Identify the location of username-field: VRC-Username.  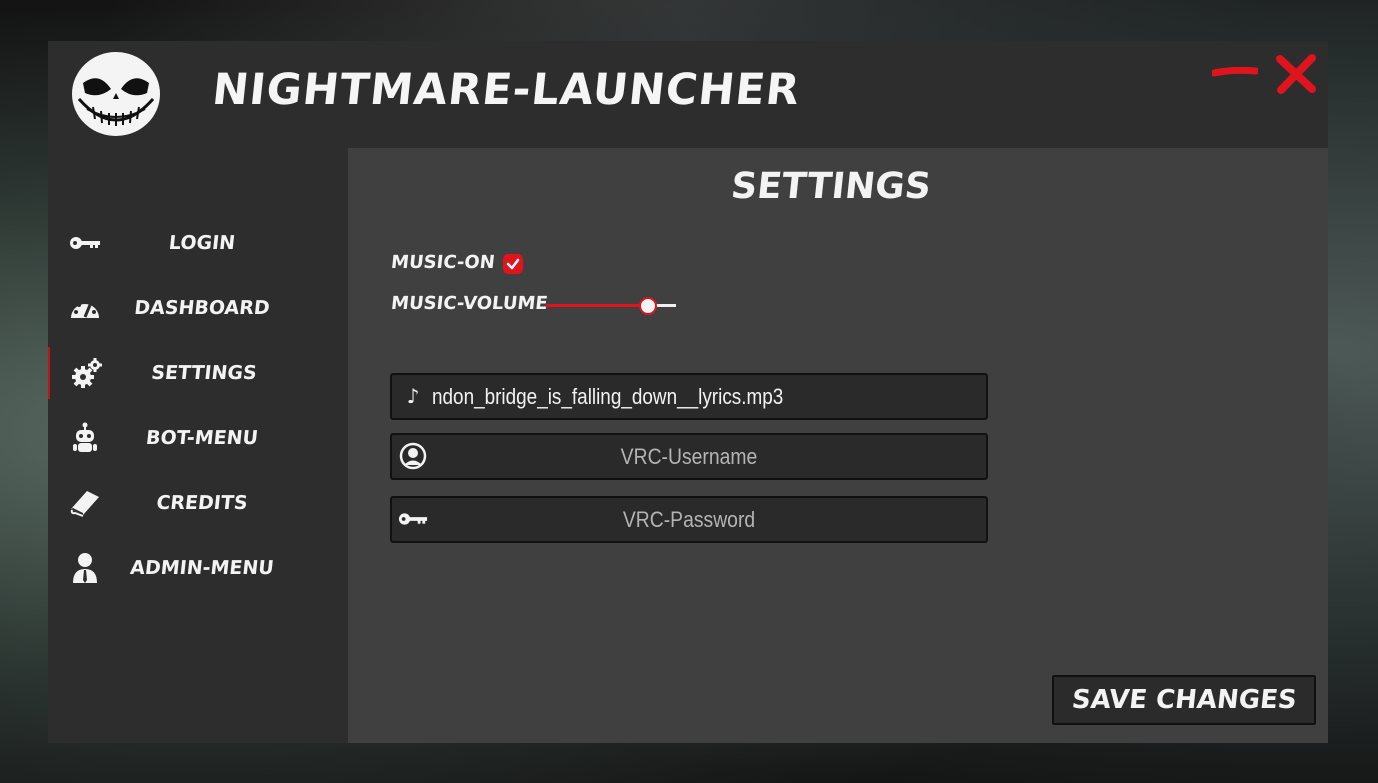
(689, 456).